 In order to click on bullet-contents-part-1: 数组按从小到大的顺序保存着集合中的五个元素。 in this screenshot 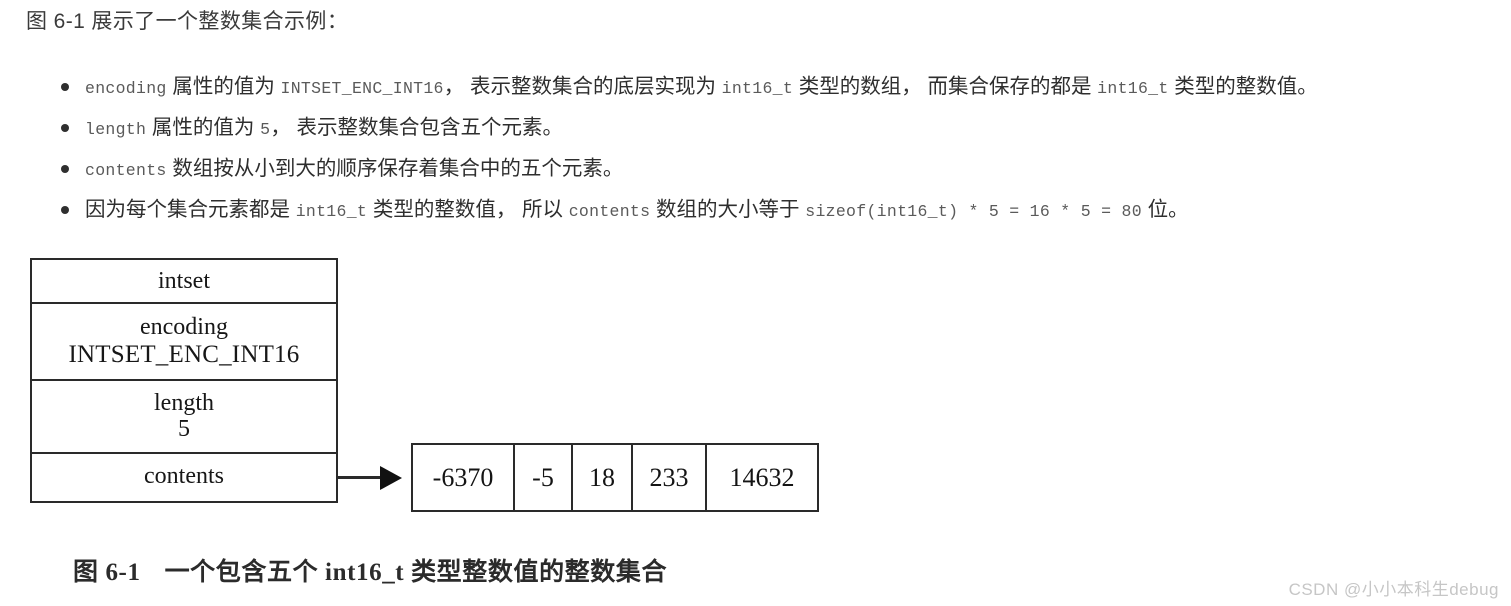, I will do `click(395, 168)`.